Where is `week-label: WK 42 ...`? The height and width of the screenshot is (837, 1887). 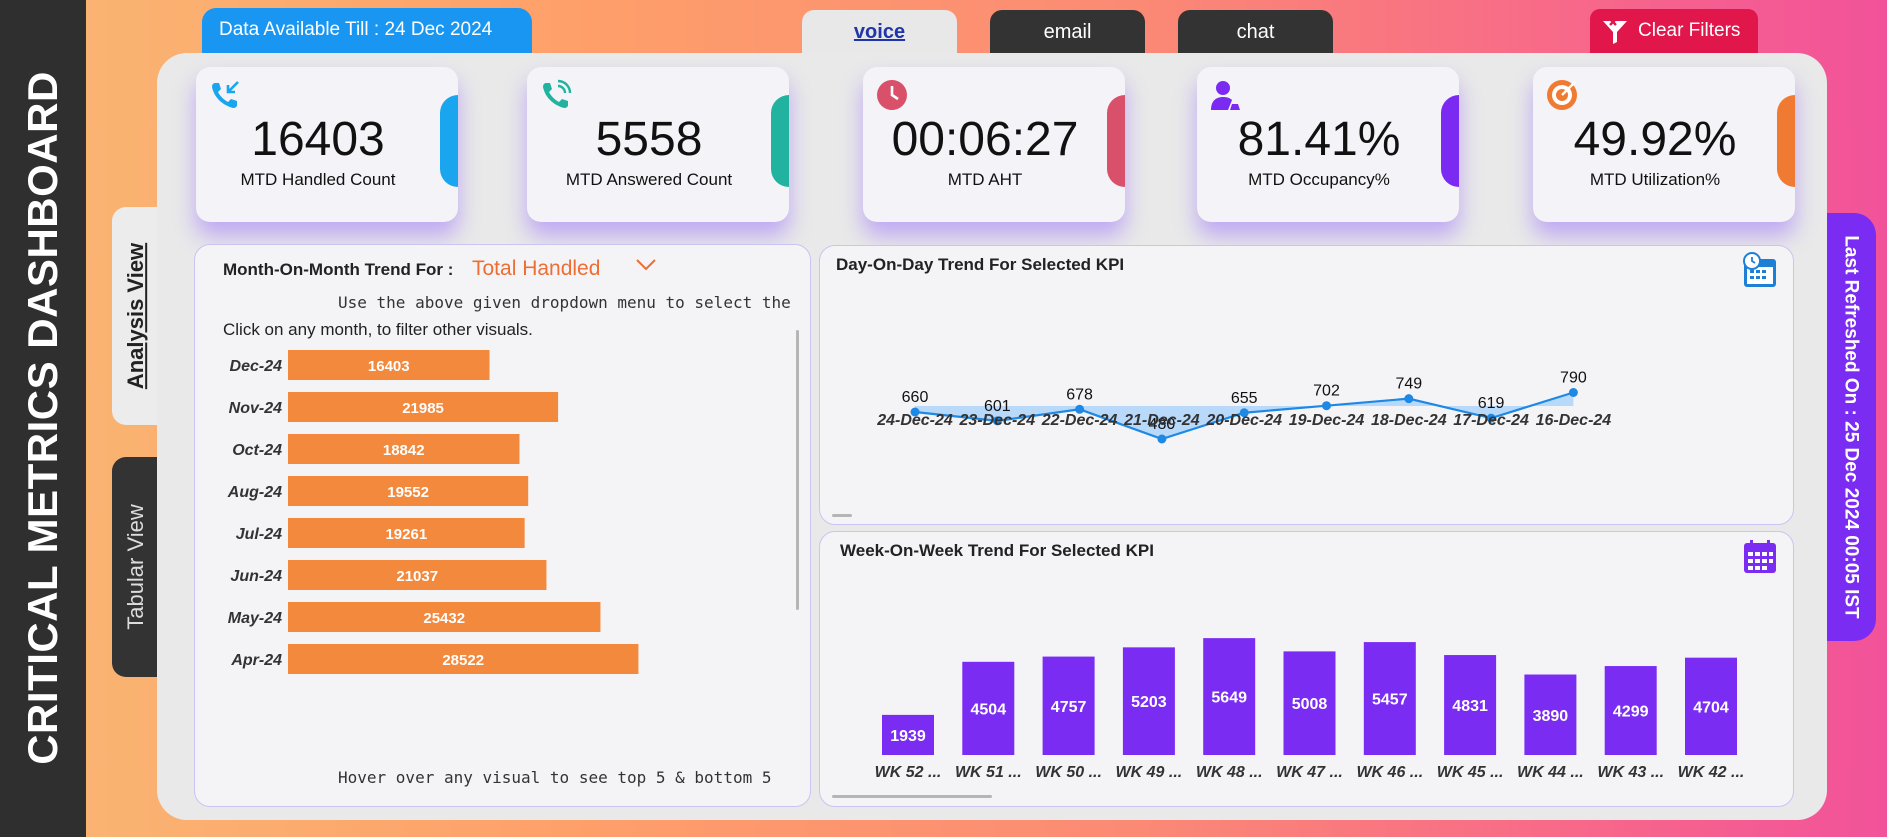 week-label: WK 42 ... is located at coordinates (1711, 772).